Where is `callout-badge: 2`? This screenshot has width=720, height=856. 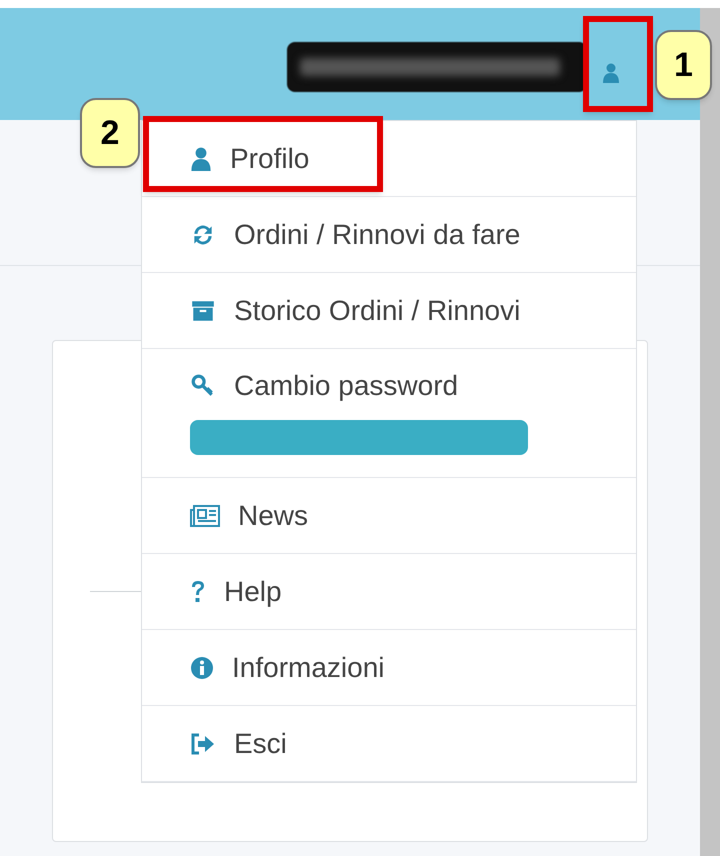 callout-badge: 2 is located at coordinates (110, 133).